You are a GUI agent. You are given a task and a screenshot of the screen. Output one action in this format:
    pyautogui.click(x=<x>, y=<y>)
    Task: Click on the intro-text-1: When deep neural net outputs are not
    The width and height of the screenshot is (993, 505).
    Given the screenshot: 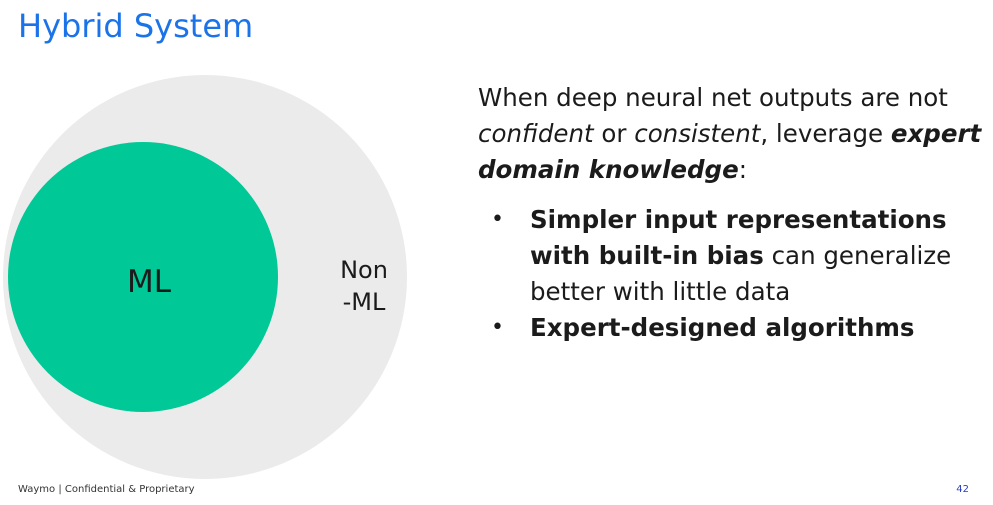 What is the action you would take?
    pyautogui.click(x=713, y=97)
    